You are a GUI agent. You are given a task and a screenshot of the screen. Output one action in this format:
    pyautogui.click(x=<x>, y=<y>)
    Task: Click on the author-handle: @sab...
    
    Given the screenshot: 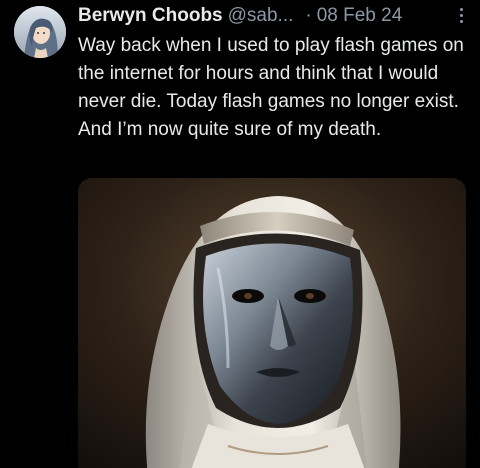 What is the action you would take?
    pyautogui.click(x=261, y=16)
    